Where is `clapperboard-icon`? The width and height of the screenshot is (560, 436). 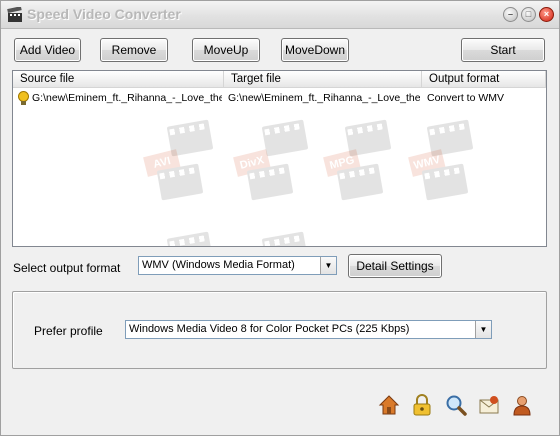 clapperboard-icon is located at coordinates (14, 14).